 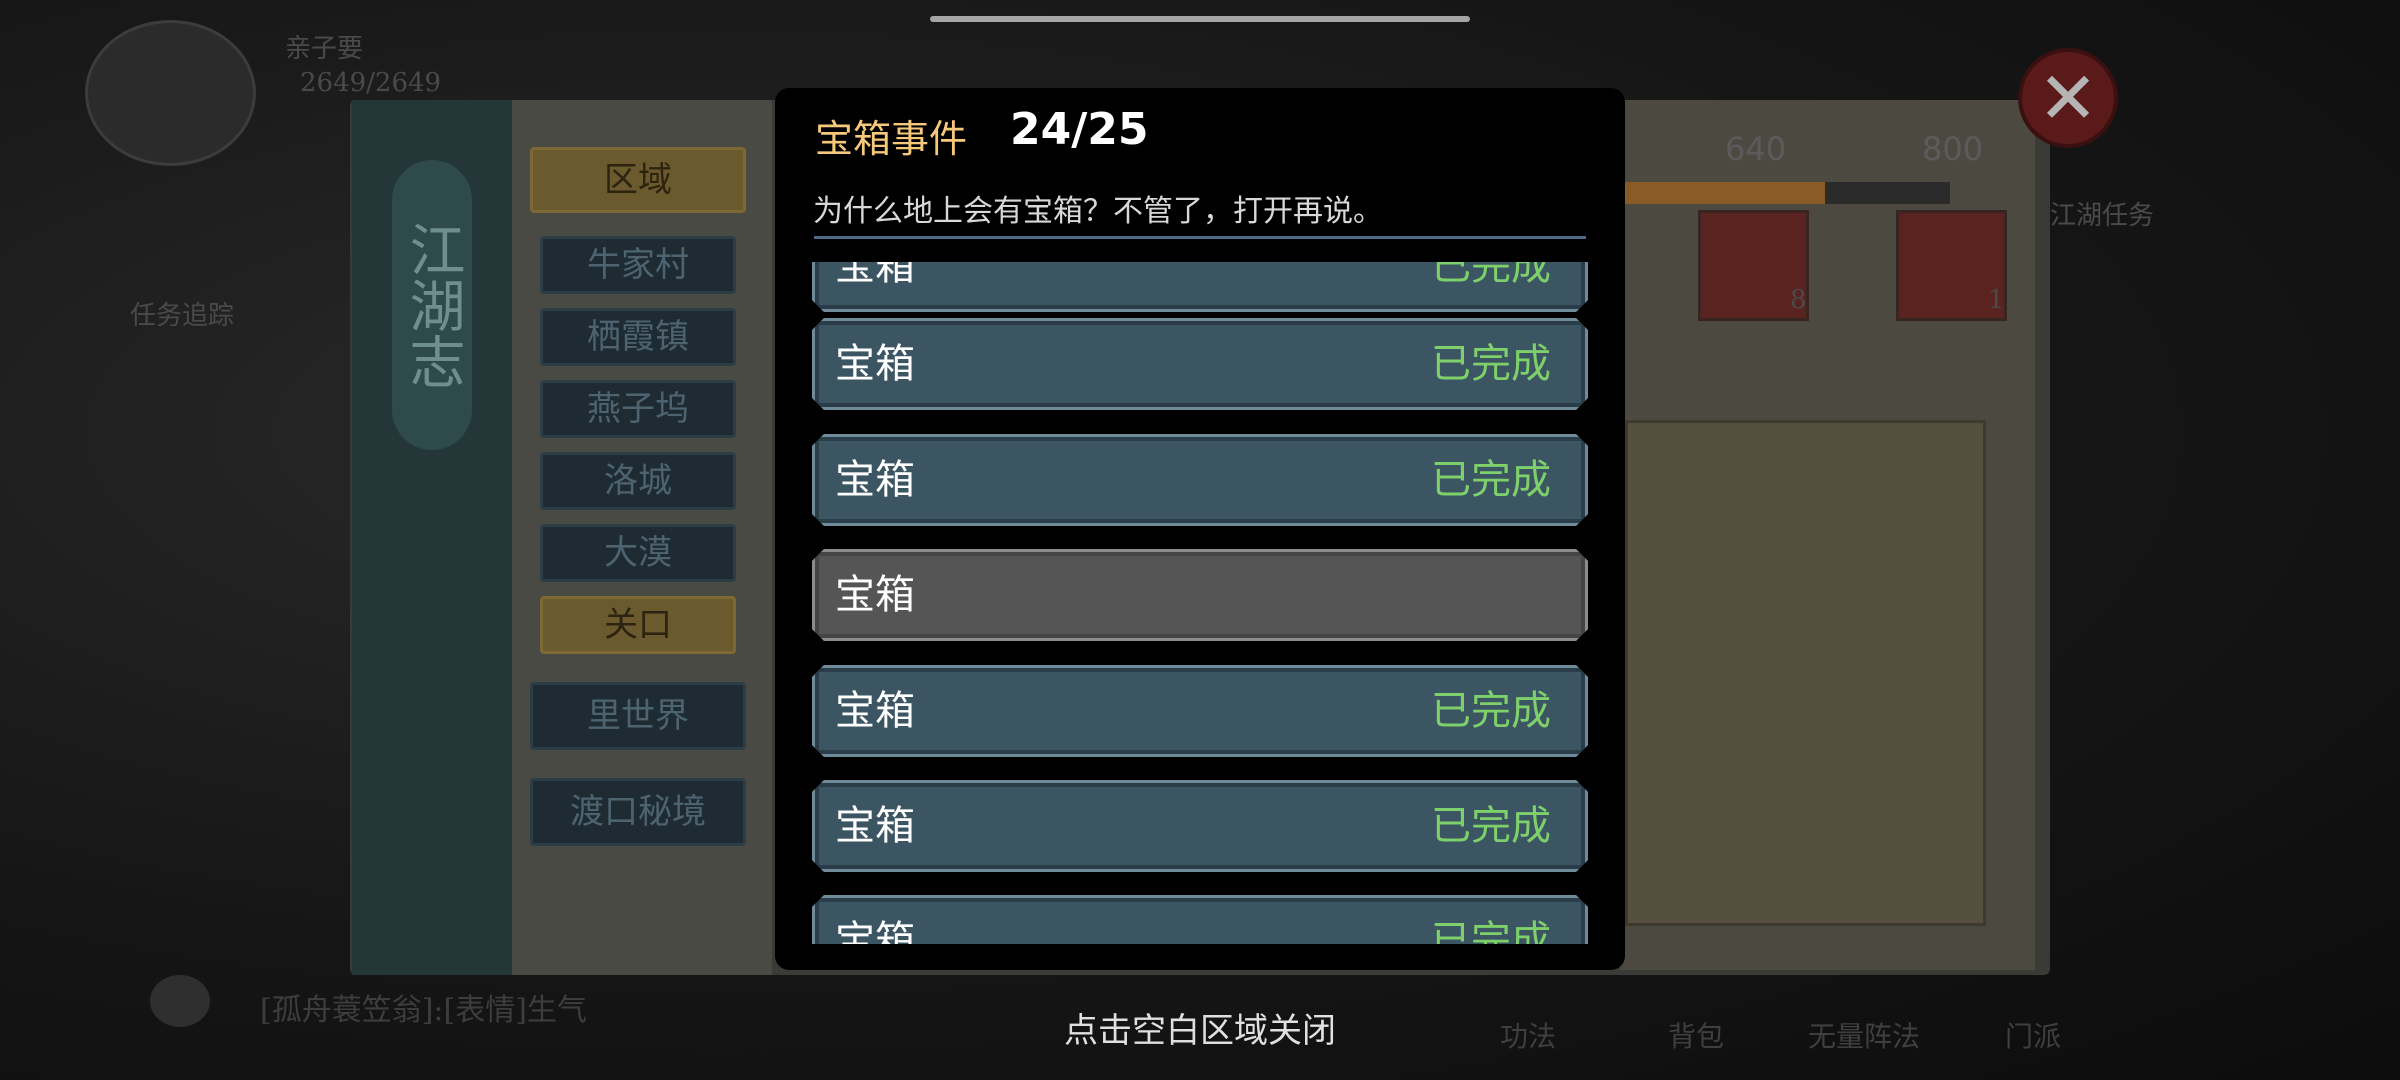 I want to click on region-luocheng: 洛城, so click(x=638, y=481).